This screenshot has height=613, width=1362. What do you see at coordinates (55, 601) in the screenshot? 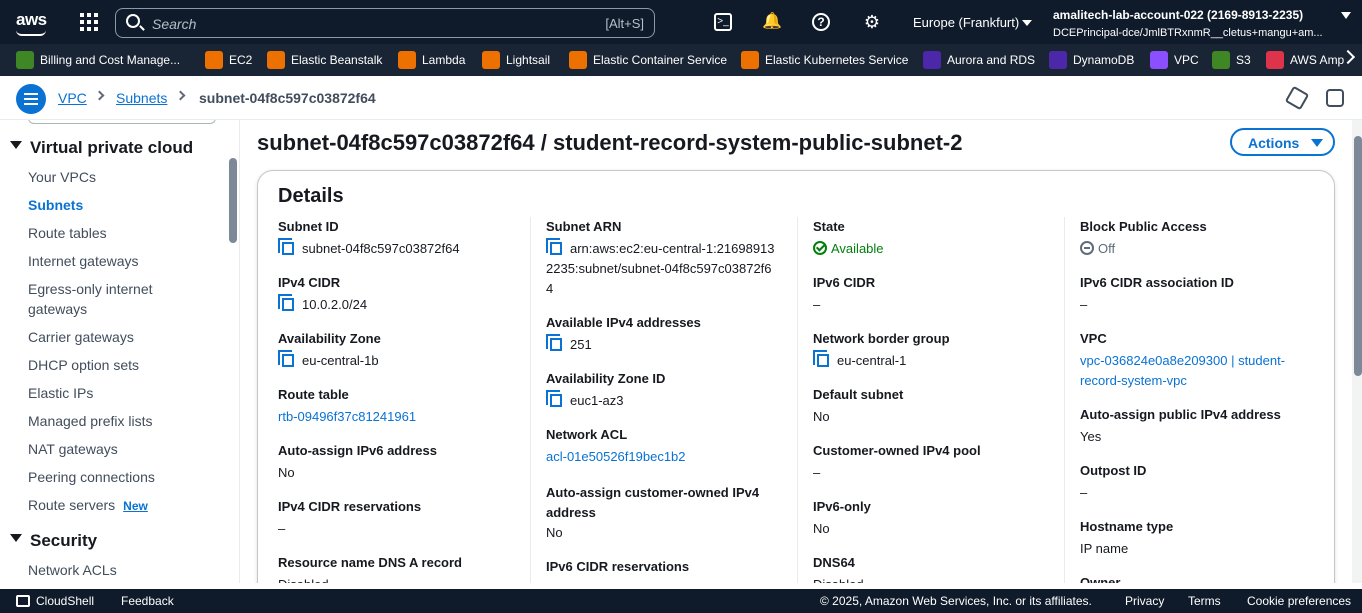
I see `cloudshell-link: CloudShell` at bounding box center [55, 601].